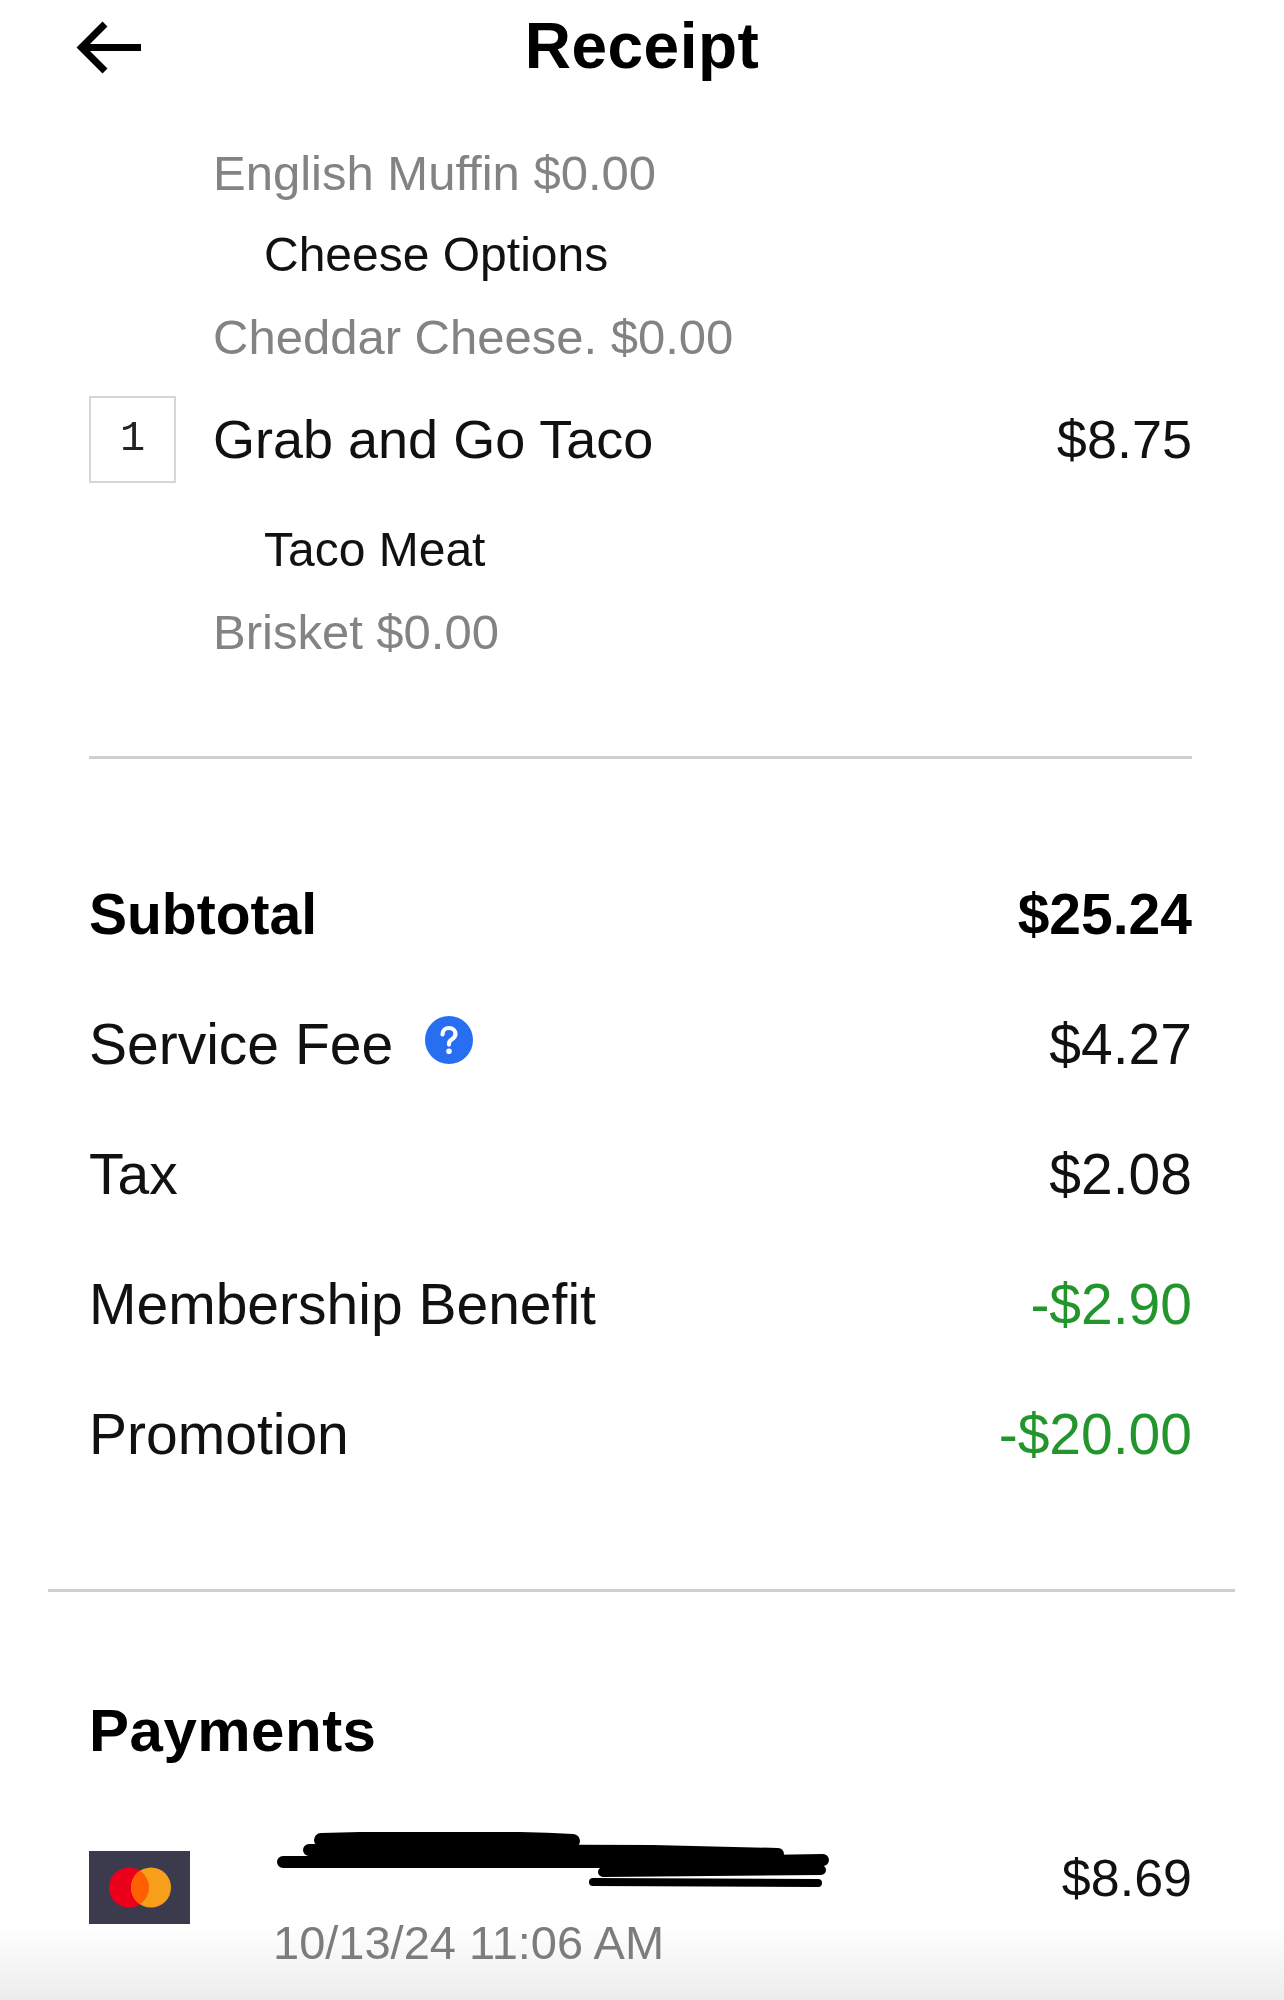 The width and height of the screenshot is (1284, 2000). I want to click on modifier-group-title: Taco Meat, so click(375, 549).